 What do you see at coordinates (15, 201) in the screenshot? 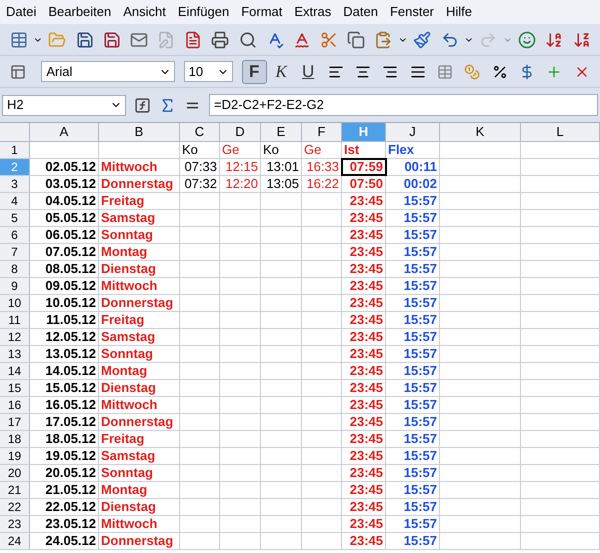
I see `row-header: 4` at bounding box center [15, 201].